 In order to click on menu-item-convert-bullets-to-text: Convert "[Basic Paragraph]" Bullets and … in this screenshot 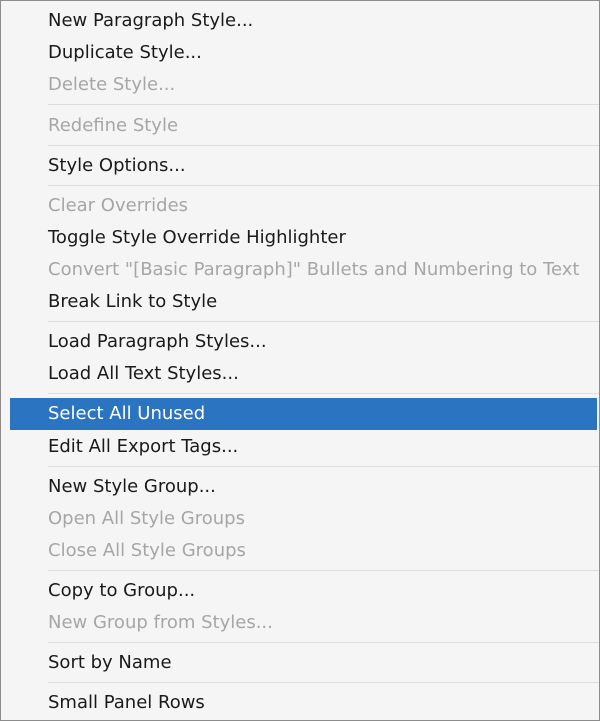, I will do `click(300, 270)`.